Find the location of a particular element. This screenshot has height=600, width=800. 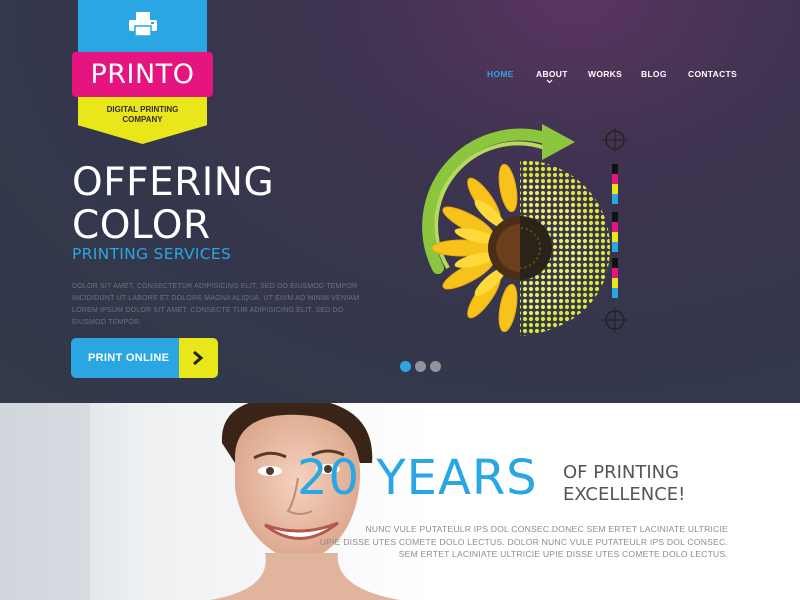

chevron-right-icon is located at coordinates (198, 358).